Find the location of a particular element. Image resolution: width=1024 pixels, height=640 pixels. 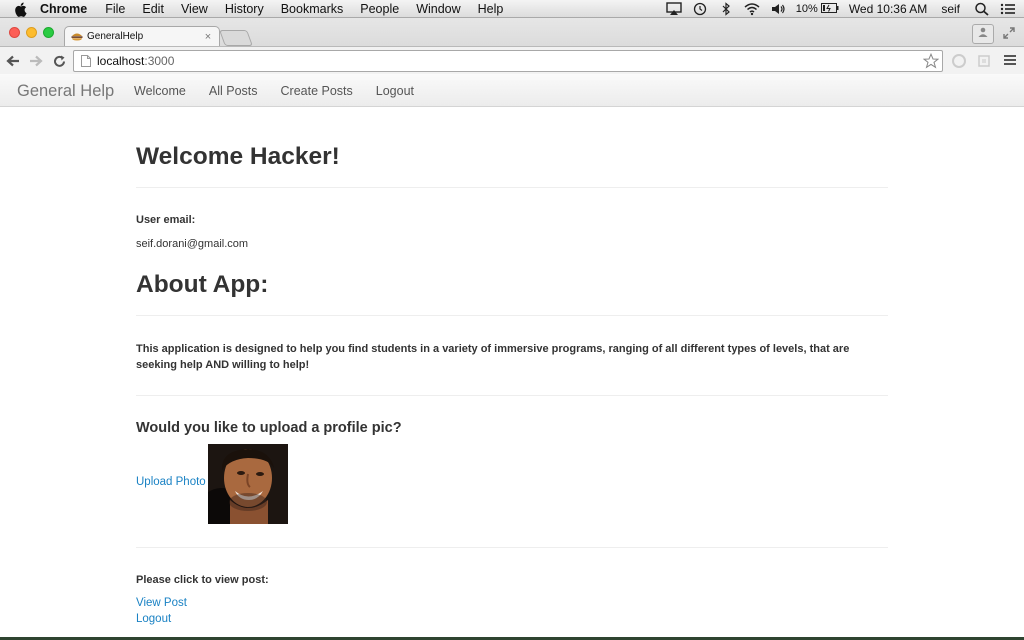

burger-favicon-icon is located at coordinates (77, 36).